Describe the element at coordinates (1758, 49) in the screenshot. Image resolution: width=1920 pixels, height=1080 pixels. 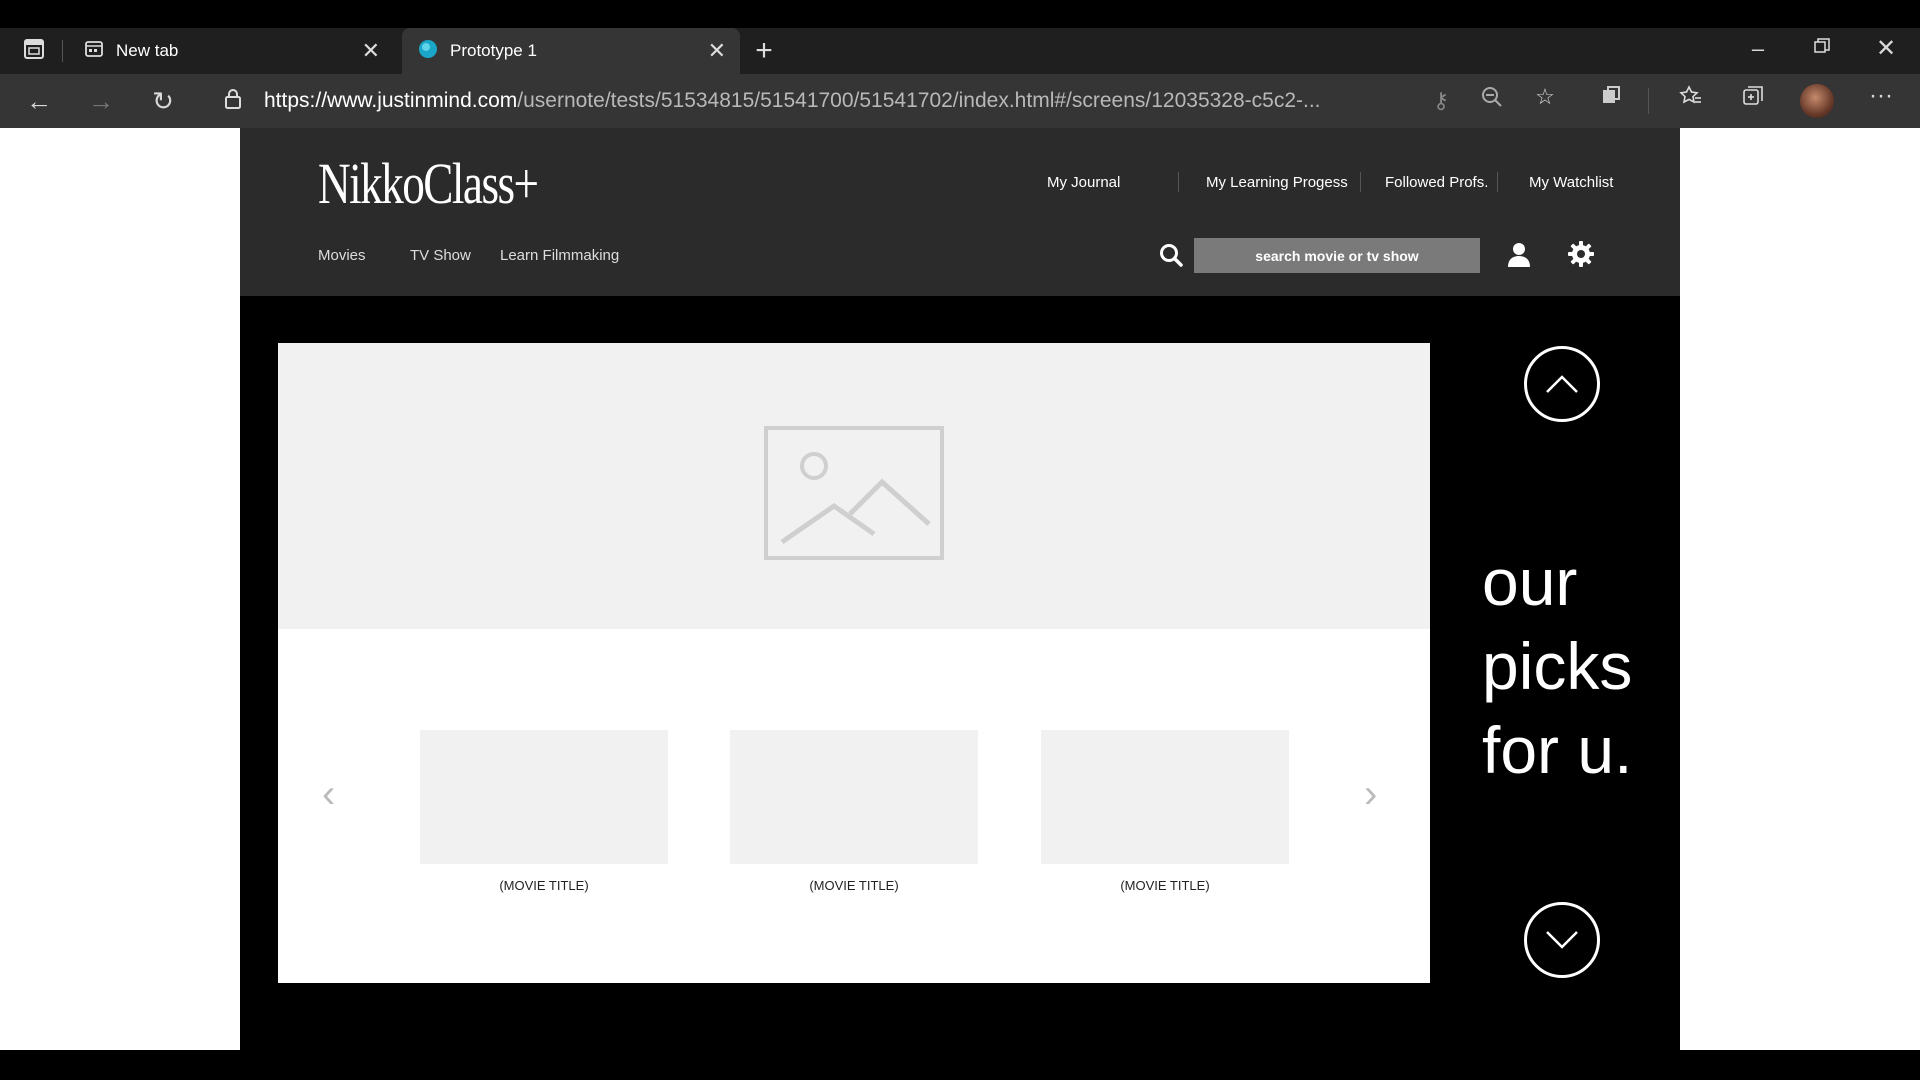
I see `minimize-icon: –` at that location.